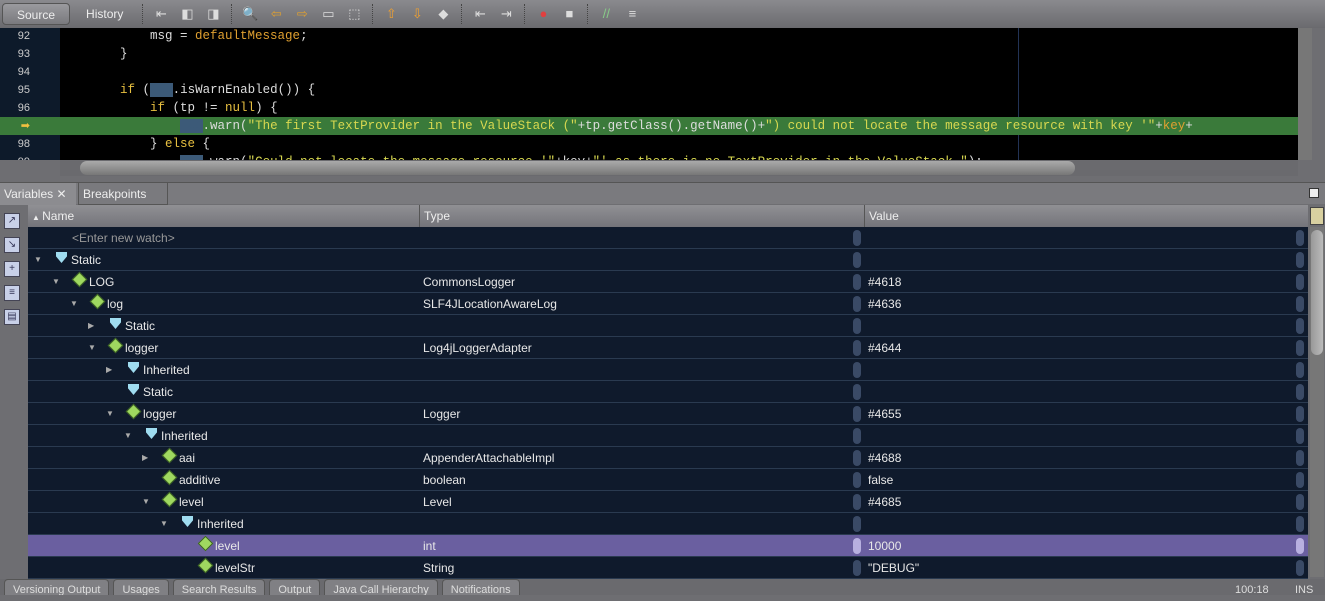 Image resolution: width=1325 pixels, height=601 pixels. Describe the element at coordinates (668, 414) in the screenshot. I see `table-row: ▼ logger Logger #4655` at that location.